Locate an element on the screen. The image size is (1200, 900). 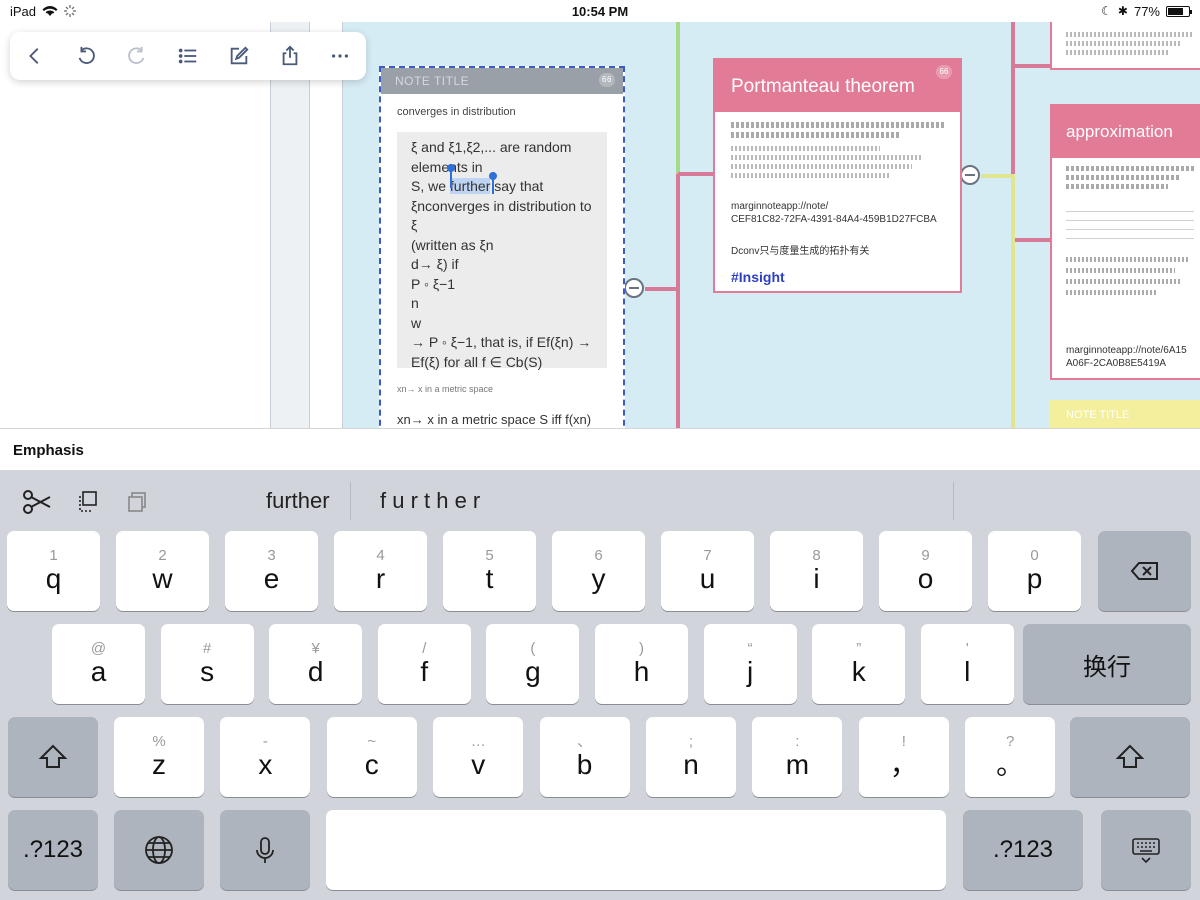
excerpt-text: S, we is located at coordinates (430, 186).